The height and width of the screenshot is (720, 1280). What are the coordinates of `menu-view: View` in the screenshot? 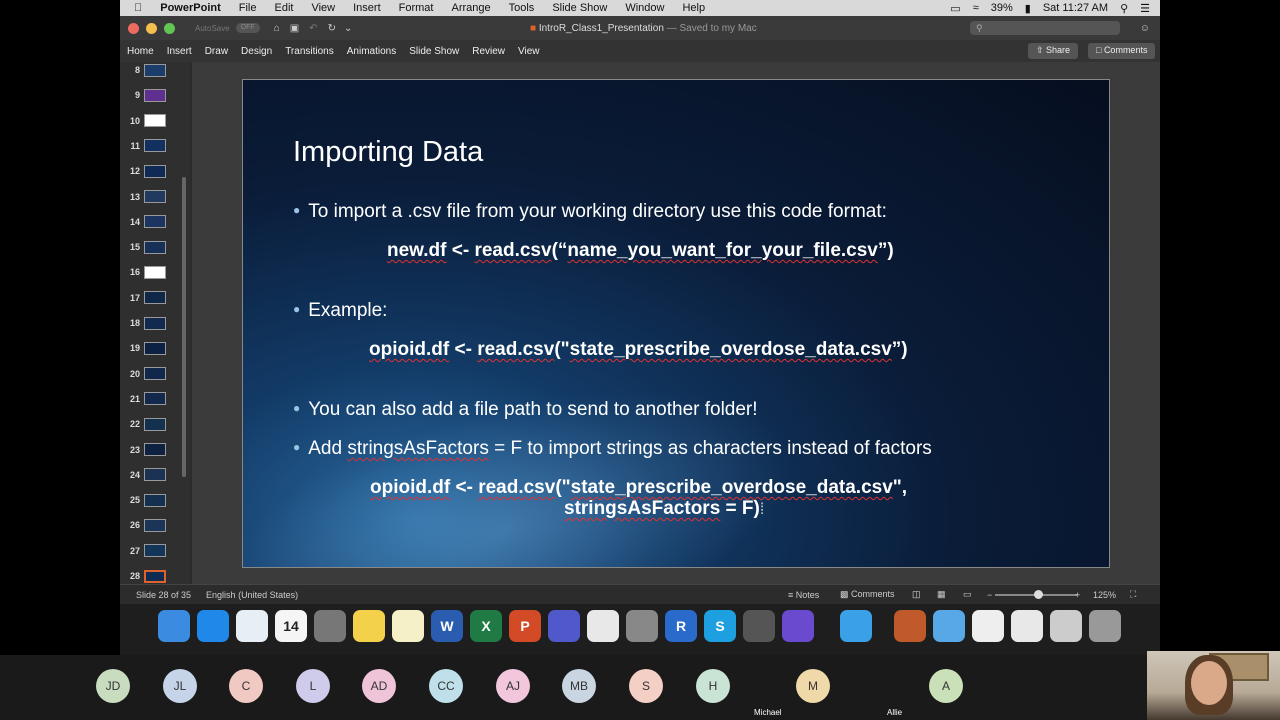 It's located at (323, 8).